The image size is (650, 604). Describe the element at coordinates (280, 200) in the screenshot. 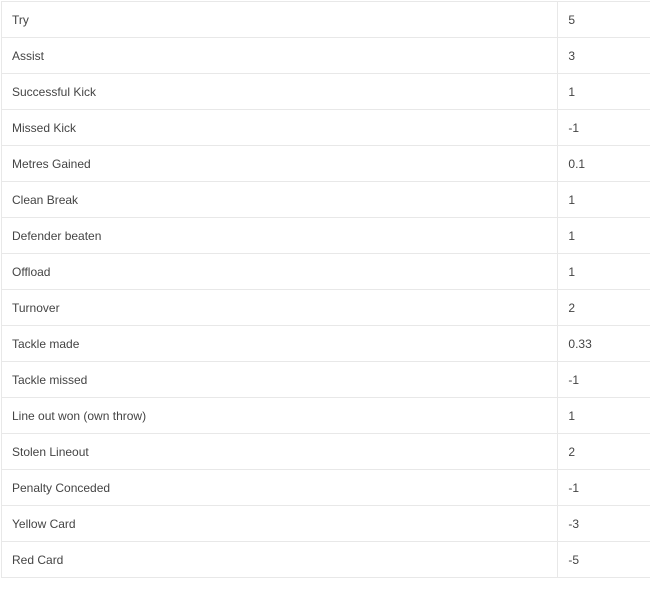

I see `action-cell: Clean Break` at that location.